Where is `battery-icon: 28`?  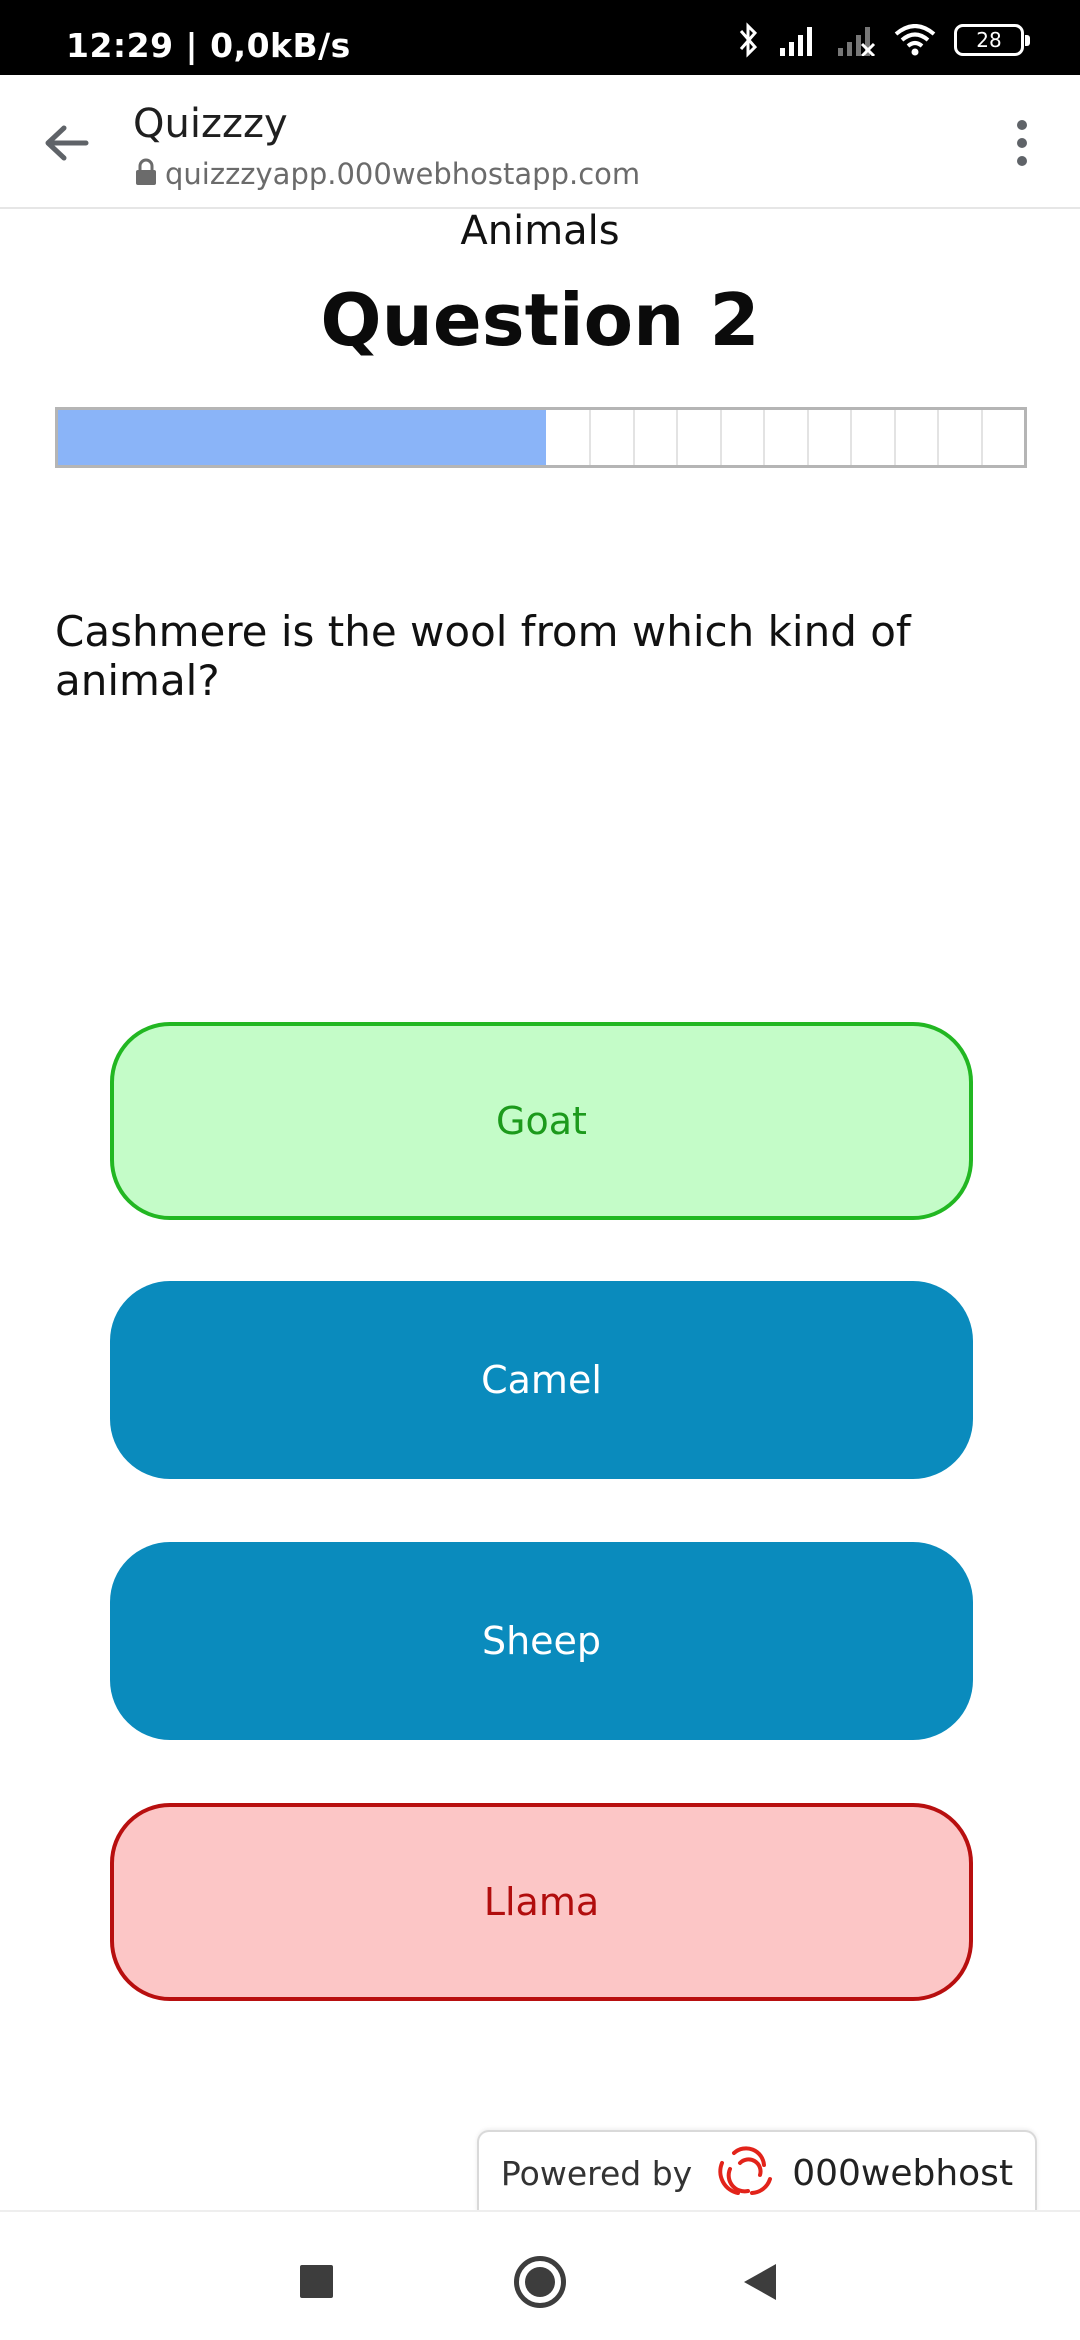 battery-icon: 28 is located at coordinates (992, 40).